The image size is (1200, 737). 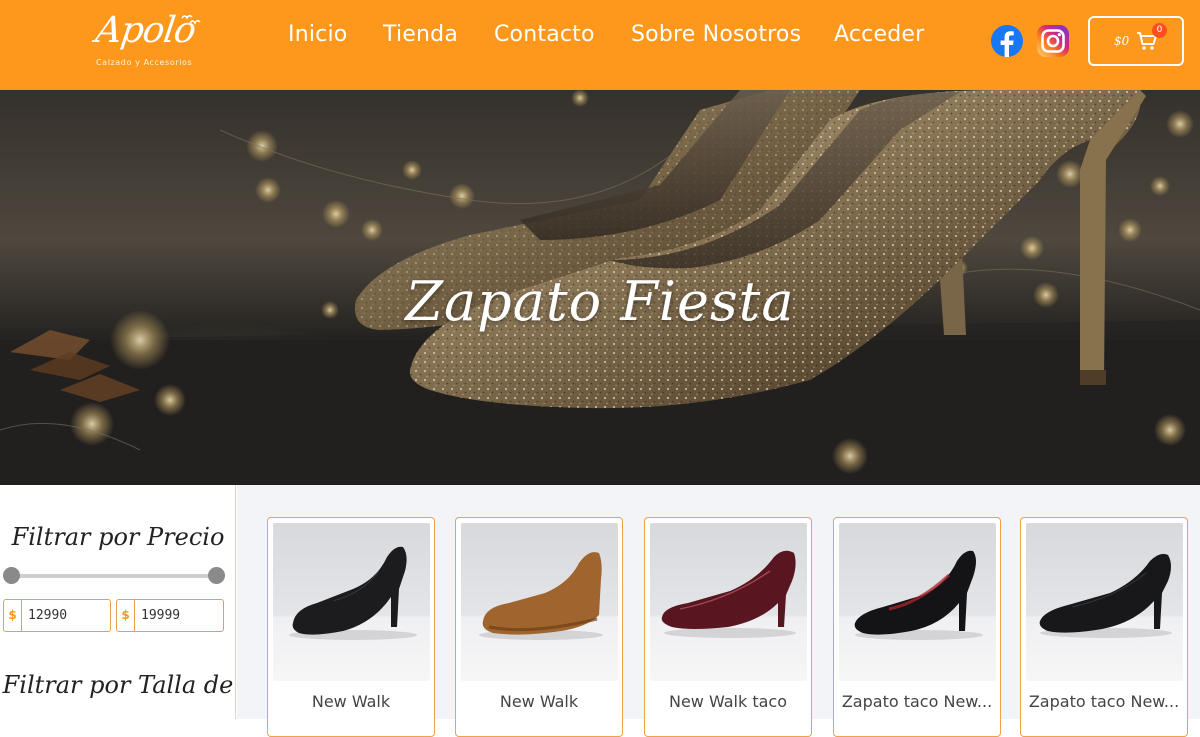 What do you see at coordinates (716, 39) in the screenshot?
I see `nav-sobre-nosotros: Sobre Nosotros` at bounding box center [716, 39].